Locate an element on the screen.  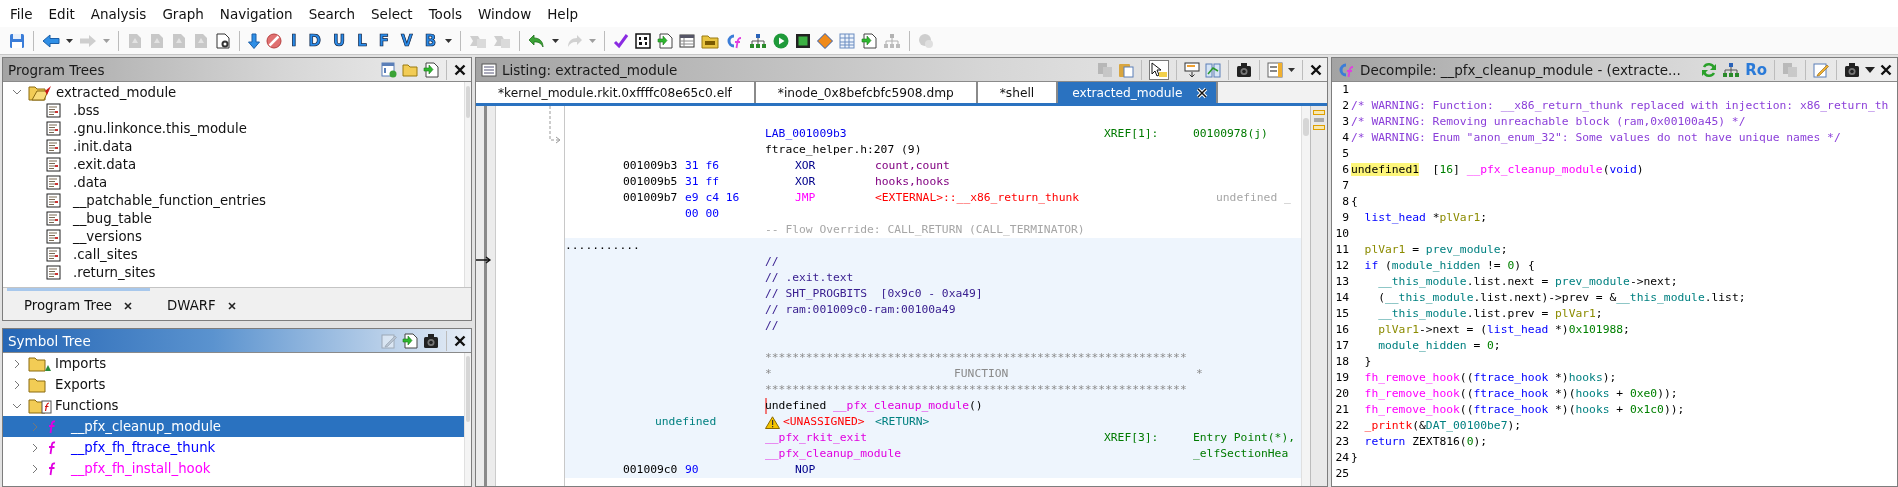
type-text: undefined _ is located at coordinates (1253, 198).